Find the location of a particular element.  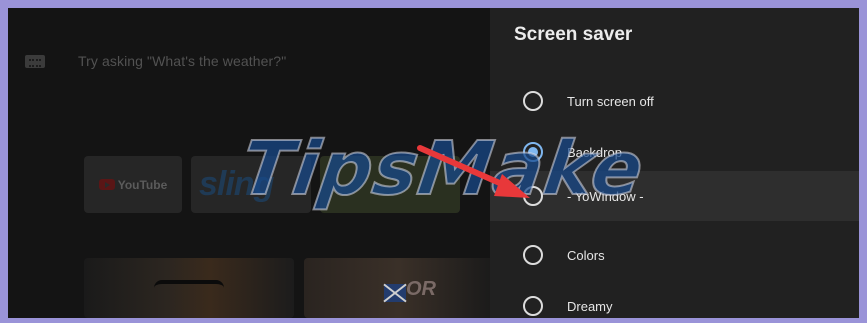

option-colors: Colors is located at coordinates (674, 255).